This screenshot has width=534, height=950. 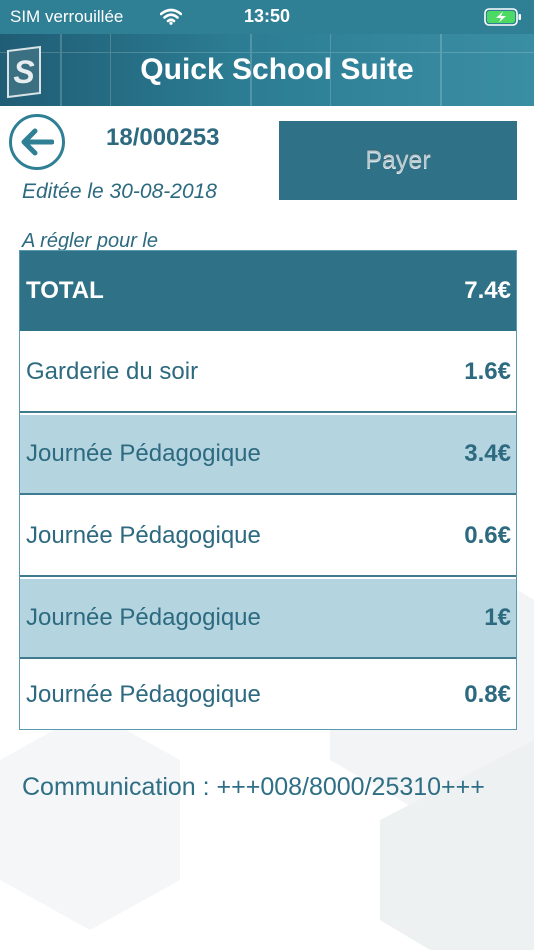 What do you see at coordinates (487, 290) in the screenshot?
I see `total-amount: 7.4€` at bounding box center [487, 290].